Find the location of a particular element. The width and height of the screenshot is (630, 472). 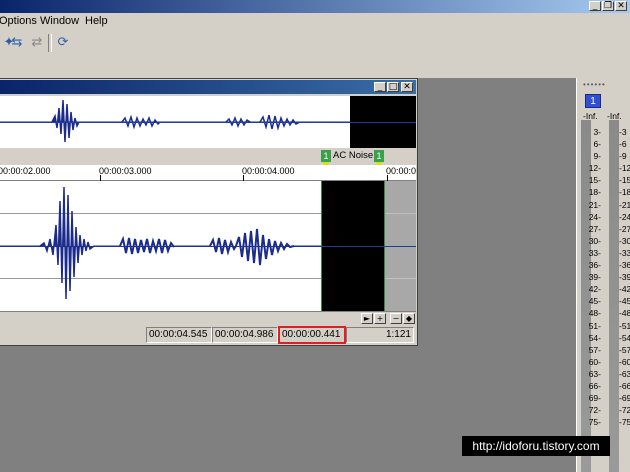

close-window-button: ✕ is located at coordinates (621, 6).